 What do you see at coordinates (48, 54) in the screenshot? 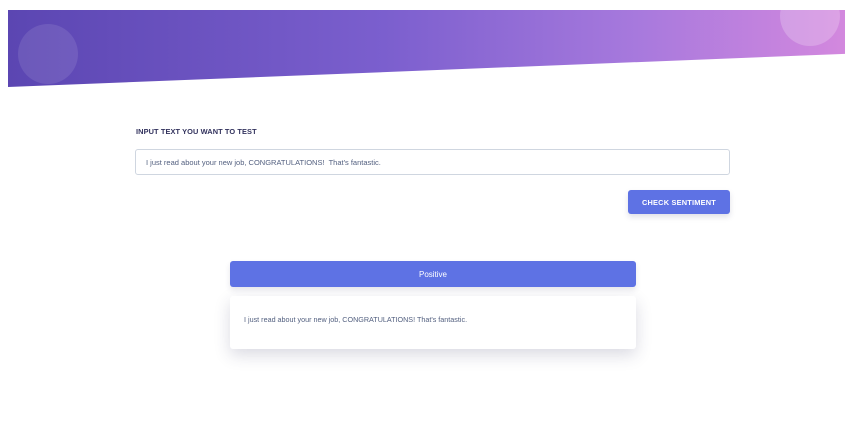
I see `decorative-circle-left` at bounding box center [48, 54].